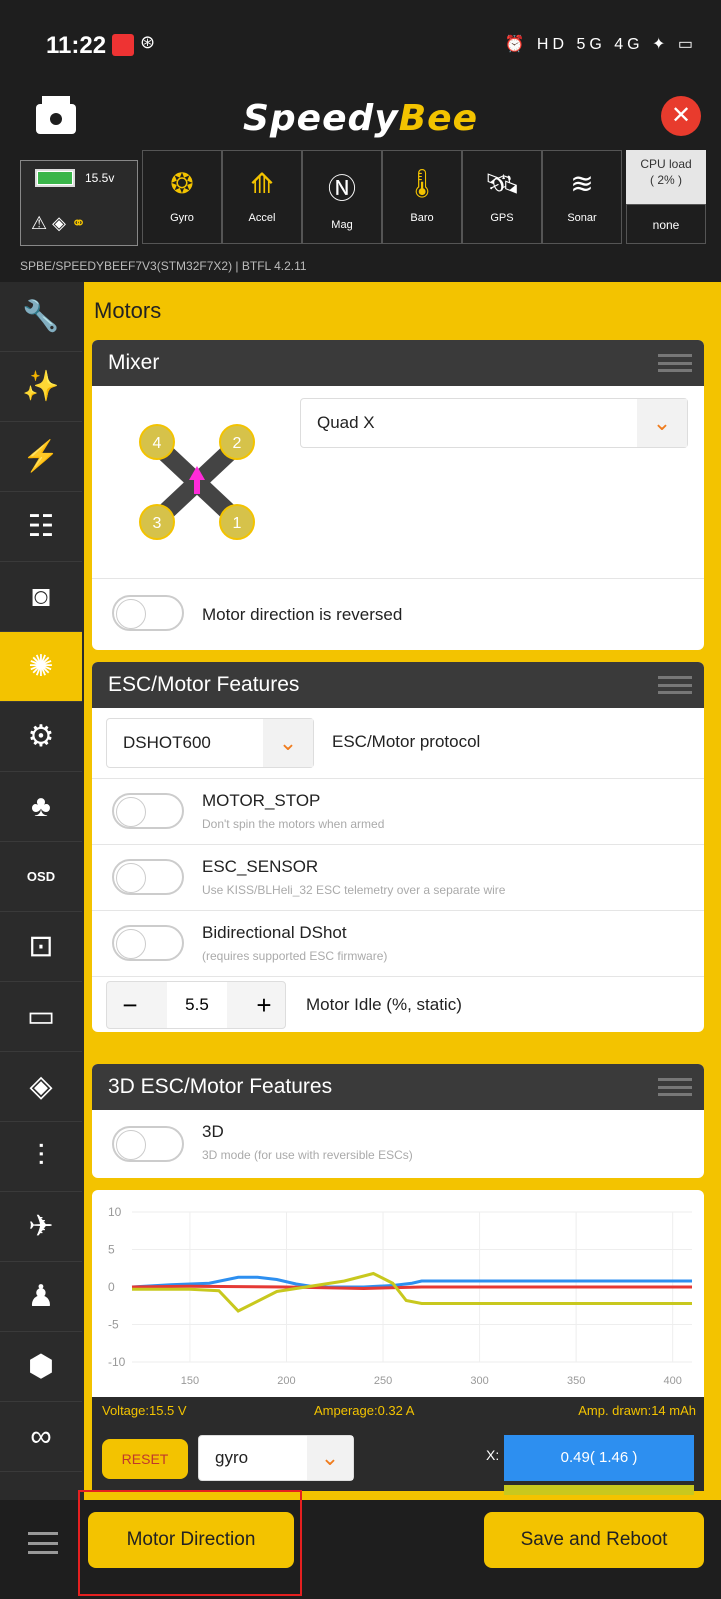 This screenshot has height=1599, width=721. What do you see at coordinates (582, 183) in the screenshot?
I see `sonar-icon: ≋` at bounding box center [582, 183].